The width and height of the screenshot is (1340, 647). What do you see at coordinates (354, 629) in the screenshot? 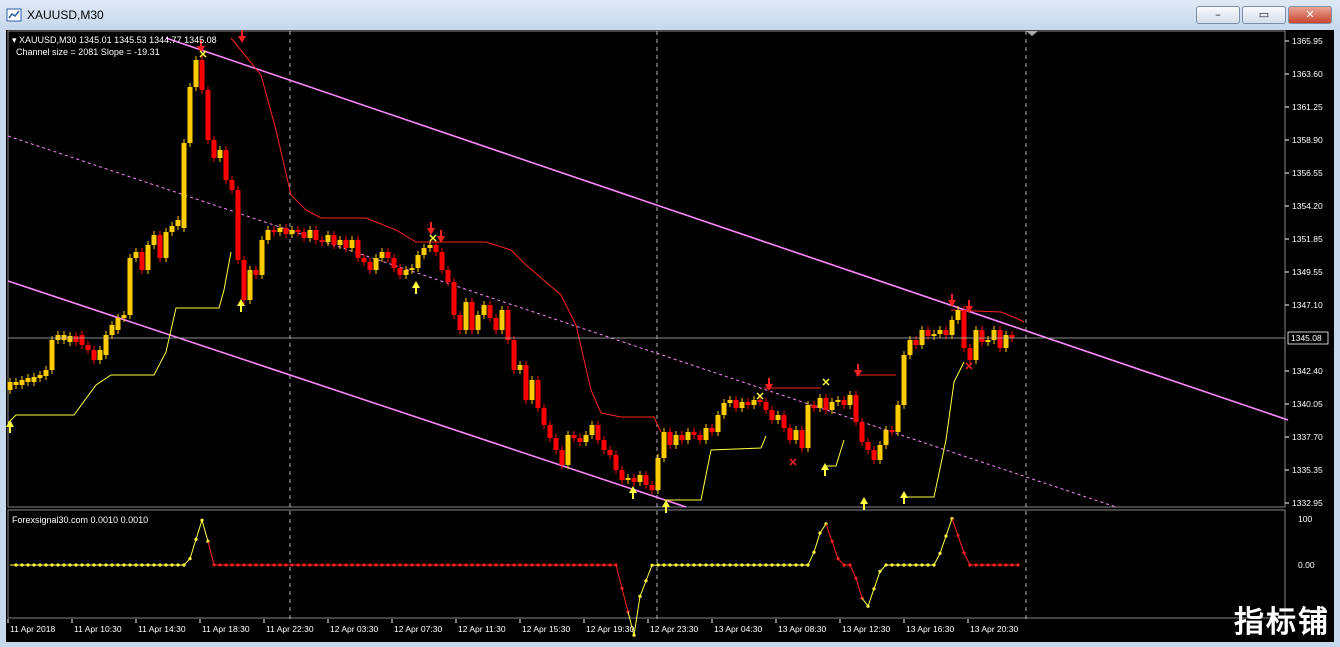
I see `time-axis-label: 12 Apr 03:30` at bounding box center [354, 629].